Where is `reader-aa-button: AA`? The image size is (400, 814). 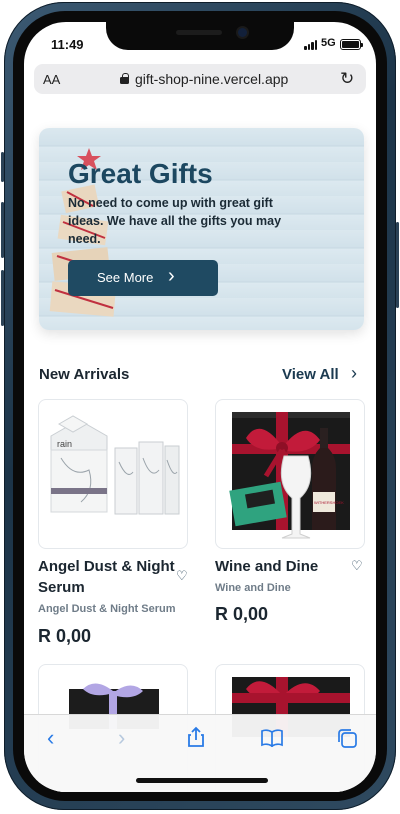 reader-aa-button: AA is located at coordinates (51, 79).